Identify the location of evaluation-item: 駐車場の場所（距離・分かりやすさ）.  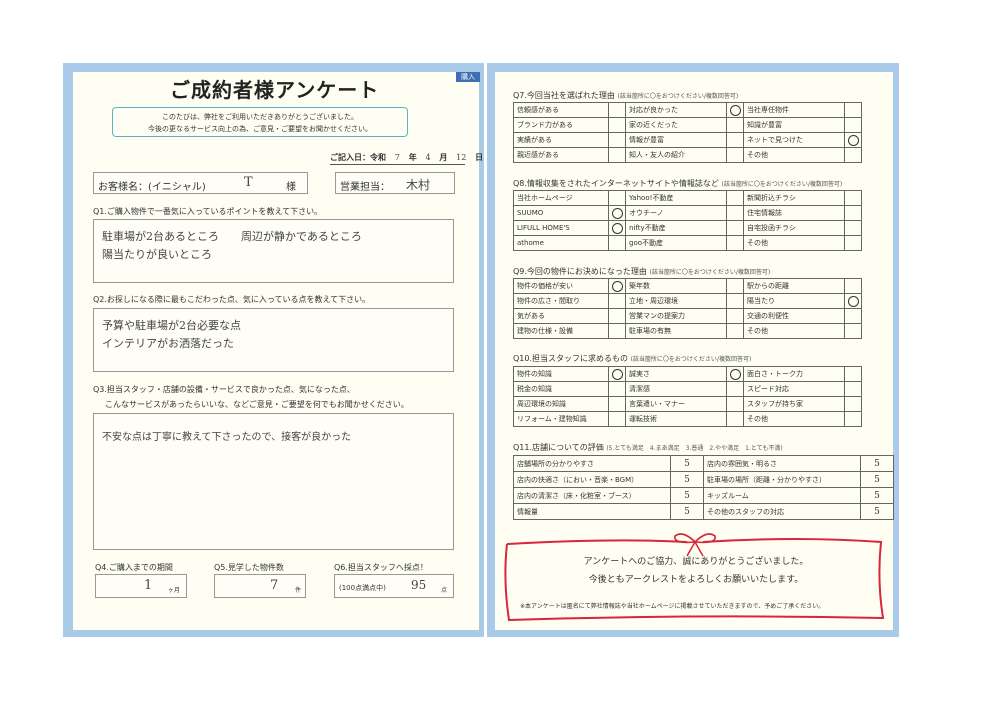
(782, 479).